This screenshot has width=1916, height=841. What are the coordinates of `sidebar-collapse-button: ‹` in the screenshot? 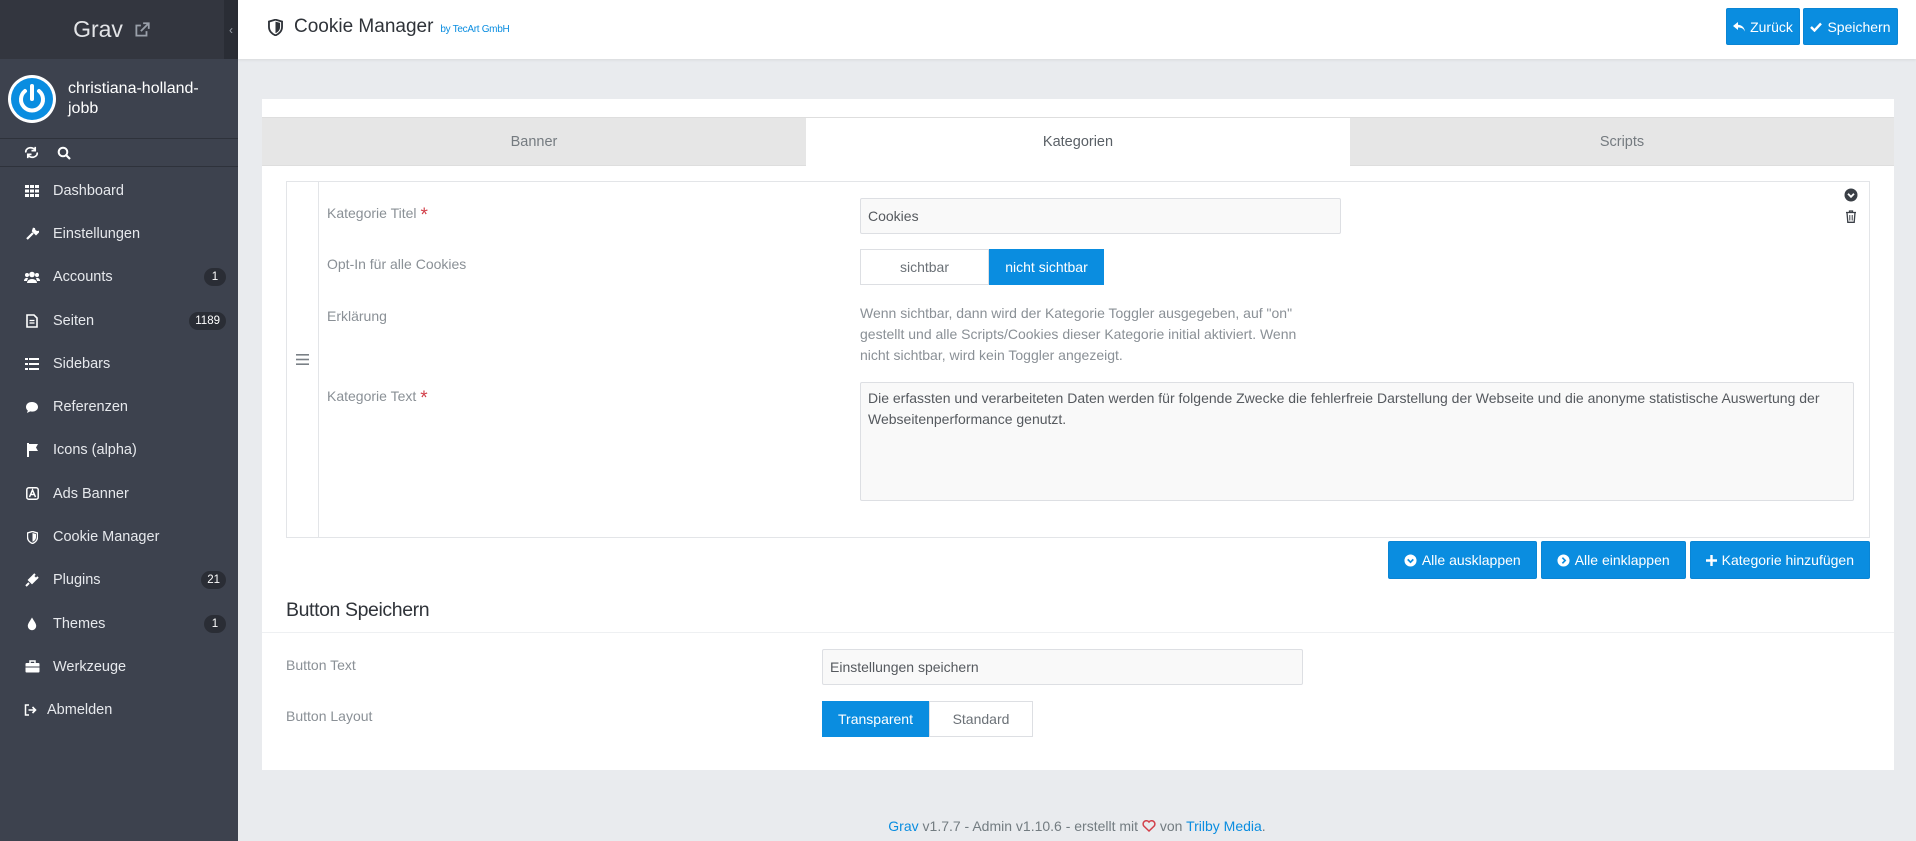 It's located at (231, 29).